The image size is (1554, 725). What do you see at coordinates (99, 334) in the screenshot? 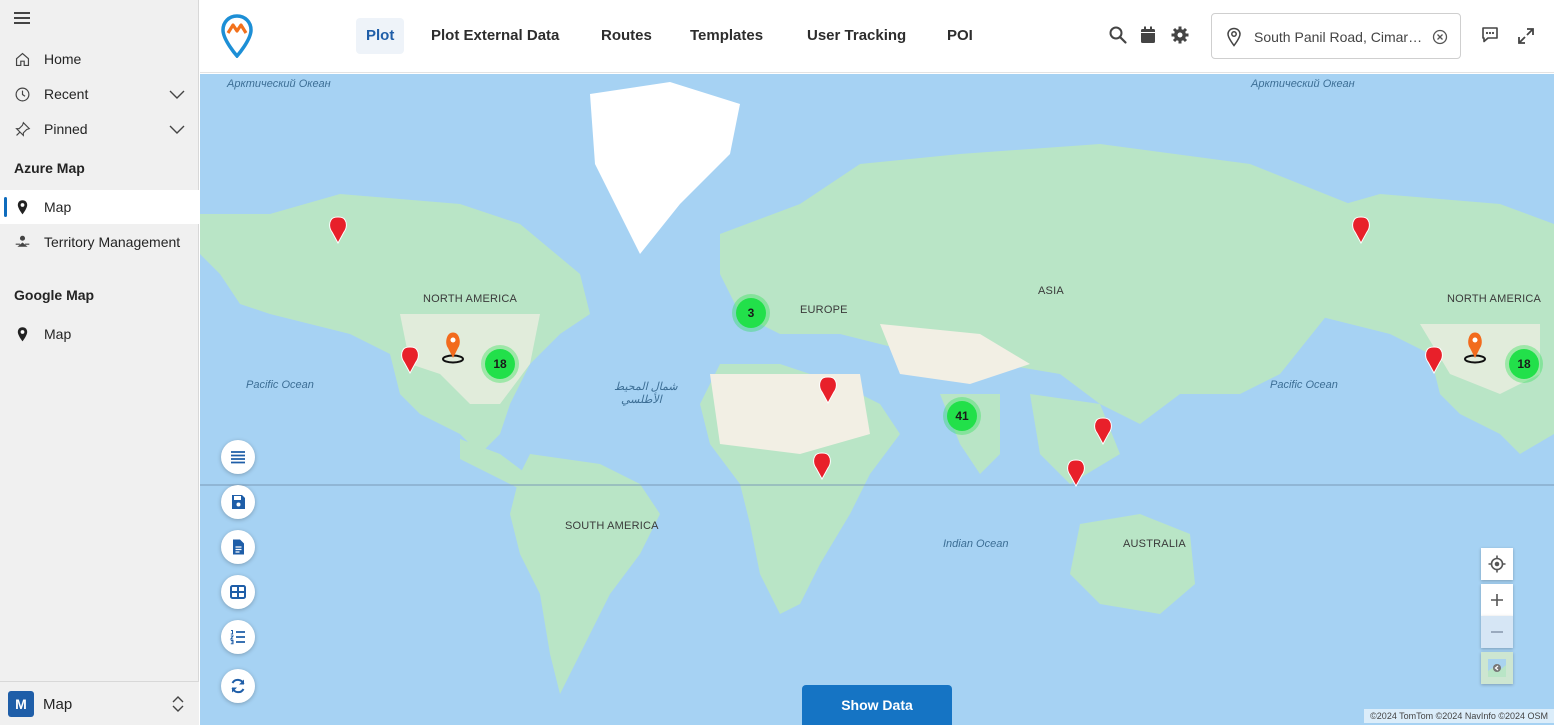
I see `sidebar-item-google-map: Map` at bounding box center [99, 334].